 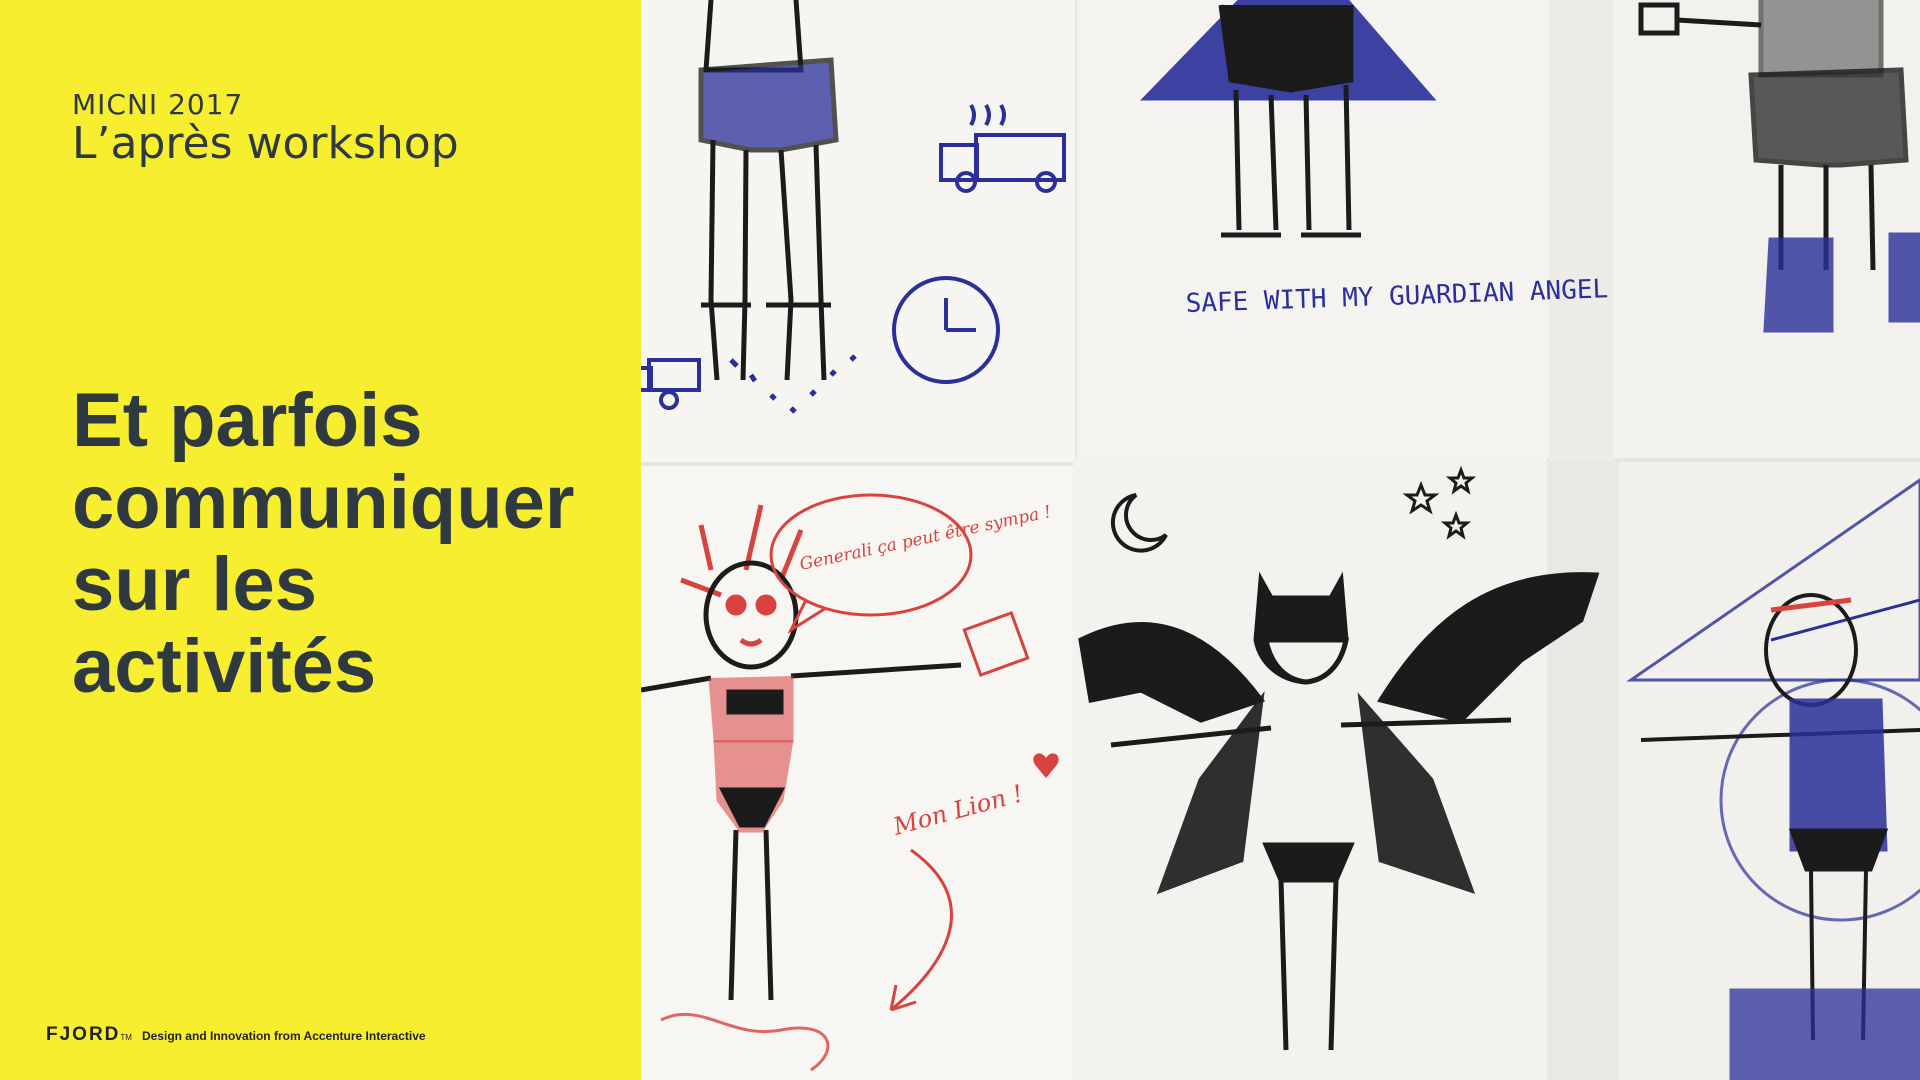 I want to click on headline-line: communiquer, so click(x=323, y=502).